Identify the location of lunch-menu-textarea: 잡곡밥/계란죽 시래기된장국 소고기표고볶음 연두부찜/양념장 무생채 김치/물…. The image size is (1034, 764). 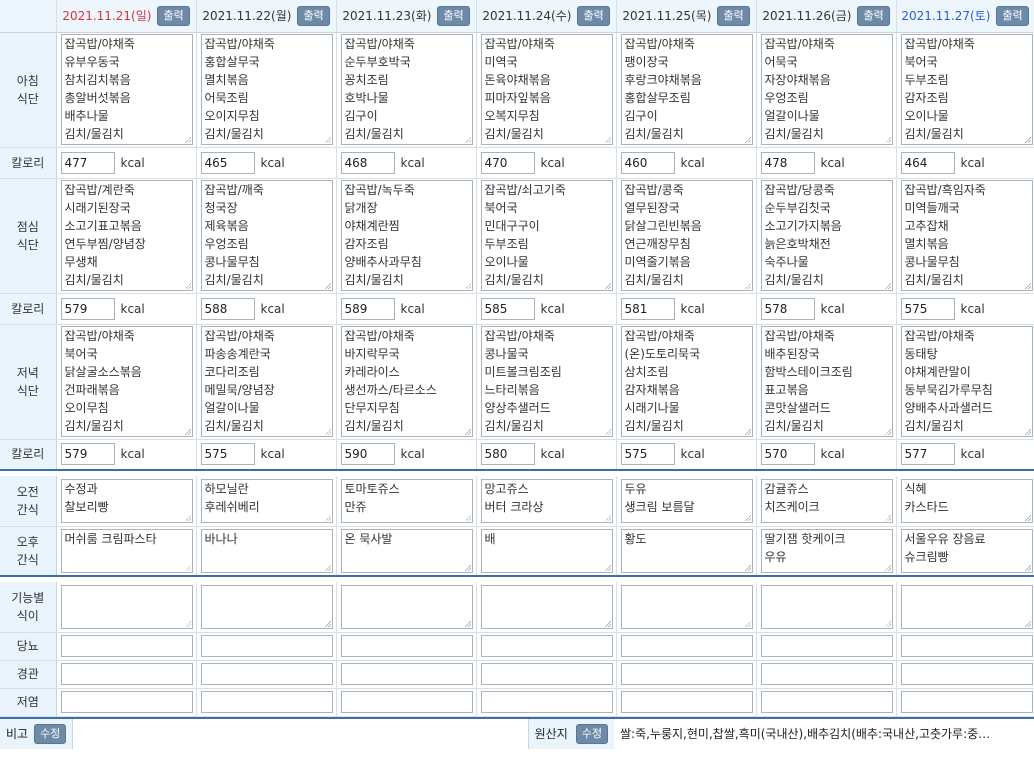
(126, 235).